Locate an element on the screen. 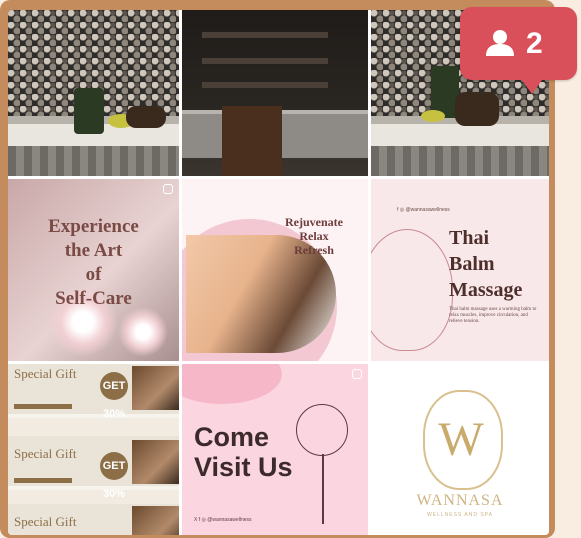  grid-post-logo: W WANNASA WELLNESS AND SPA is located at coordinates (460, 449).